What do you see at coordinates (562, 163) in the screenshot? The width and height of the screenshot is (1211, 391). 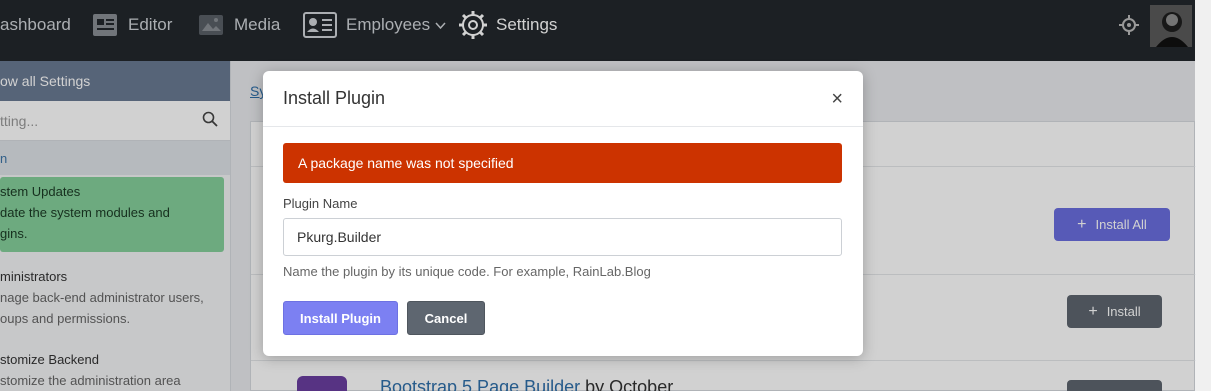 I see `error-alert: A package name was not specified` at bounding box center [562, 163].